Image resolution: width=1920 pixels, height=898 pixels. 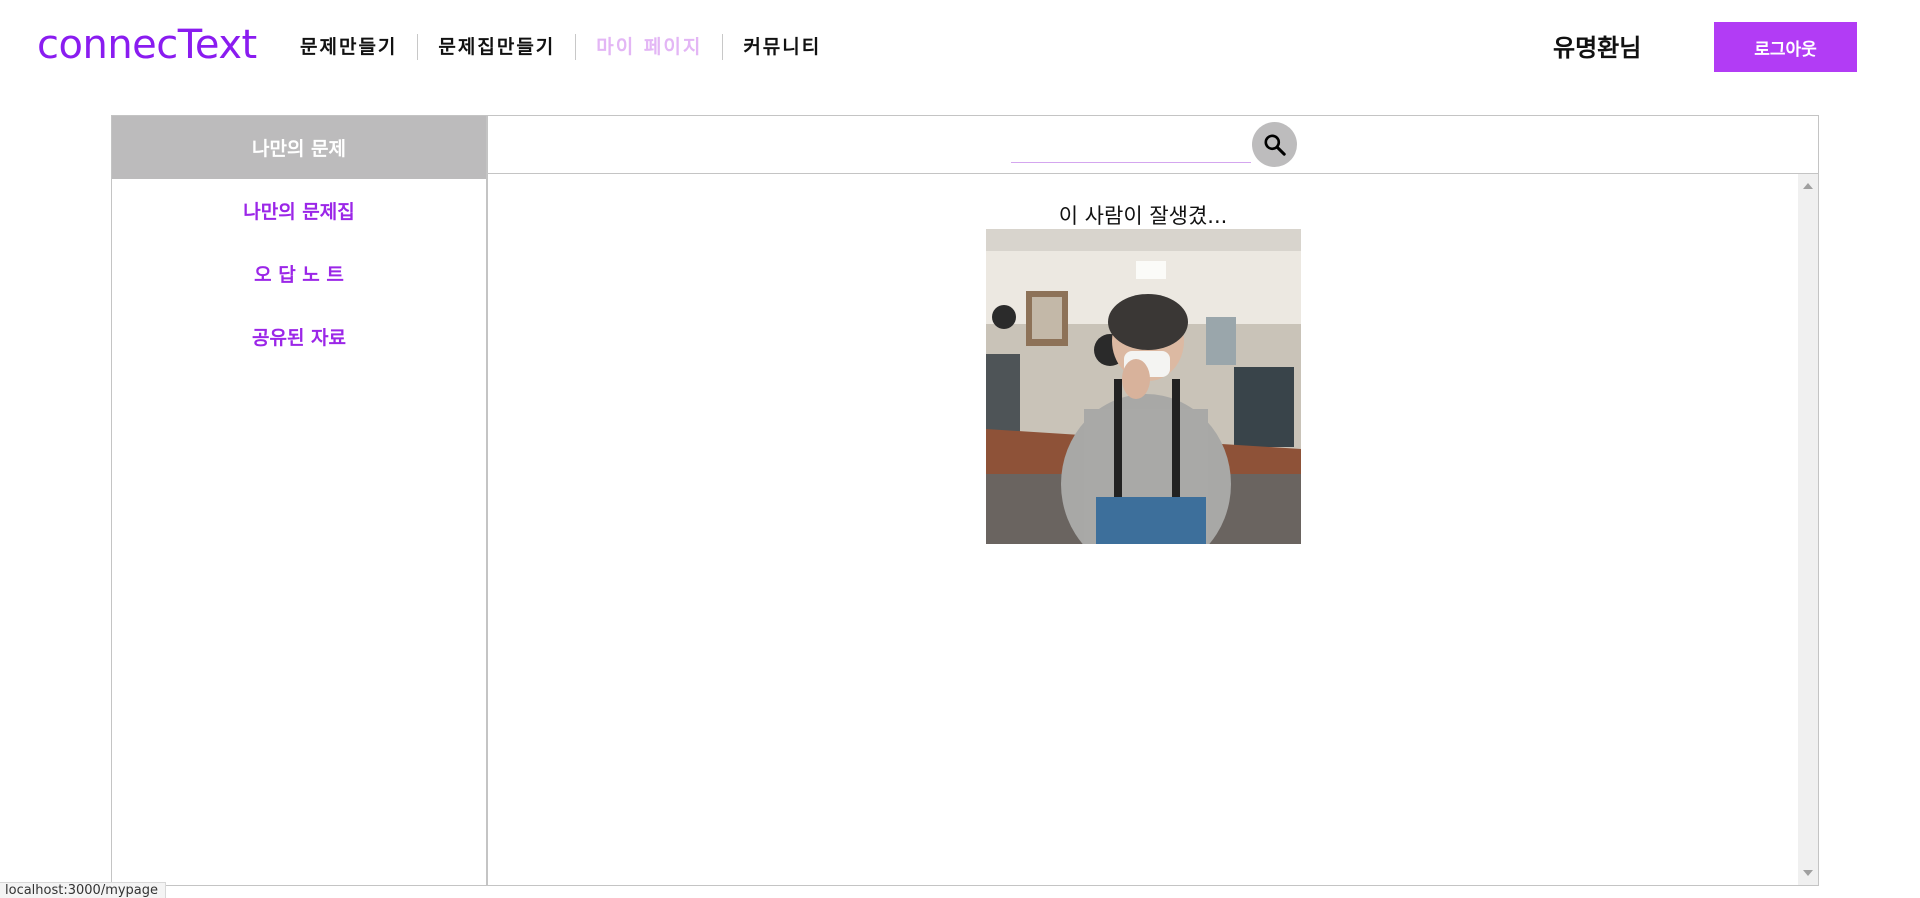 What do you see at coordinates (649, 47) in the screenshot?
I see `nav-item-my-page: 마이 페이지` at bounding box center [649, 47].